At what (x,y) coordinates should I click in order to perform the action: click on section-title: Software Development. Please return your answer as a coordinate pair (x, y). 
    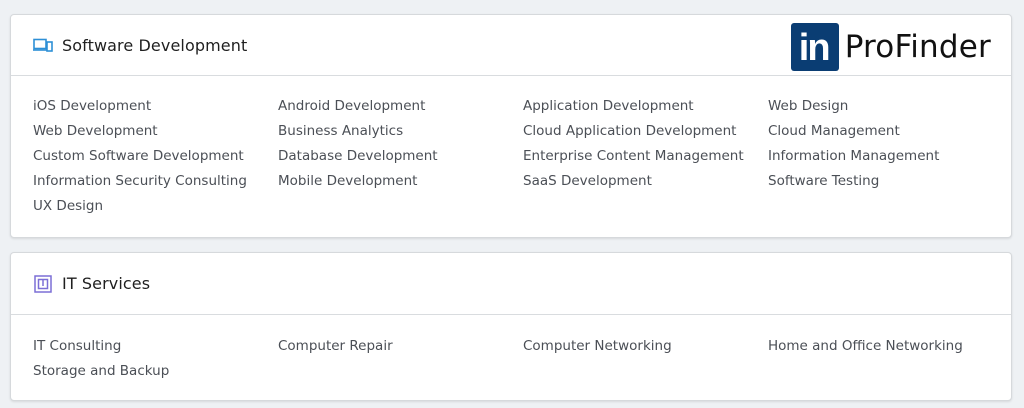
    Looking at the image, I should click on (155, 45).